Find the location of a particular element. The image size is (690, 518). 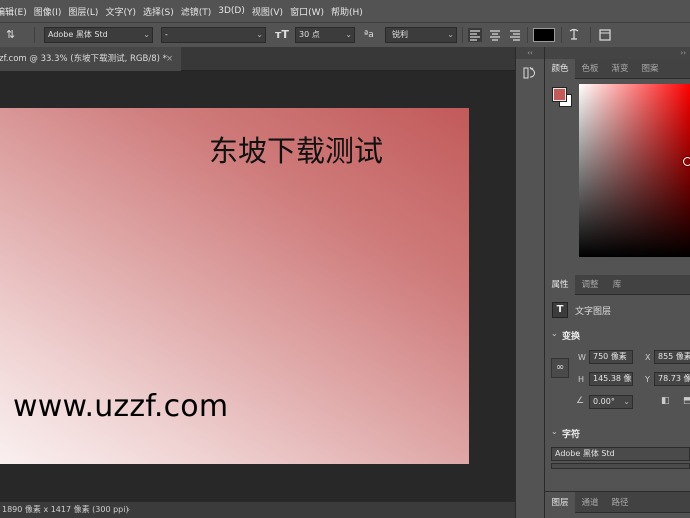

status-bar: 1890 像素 x 1417 像素 (300 ppi) › is located at coordinates (257, 509).